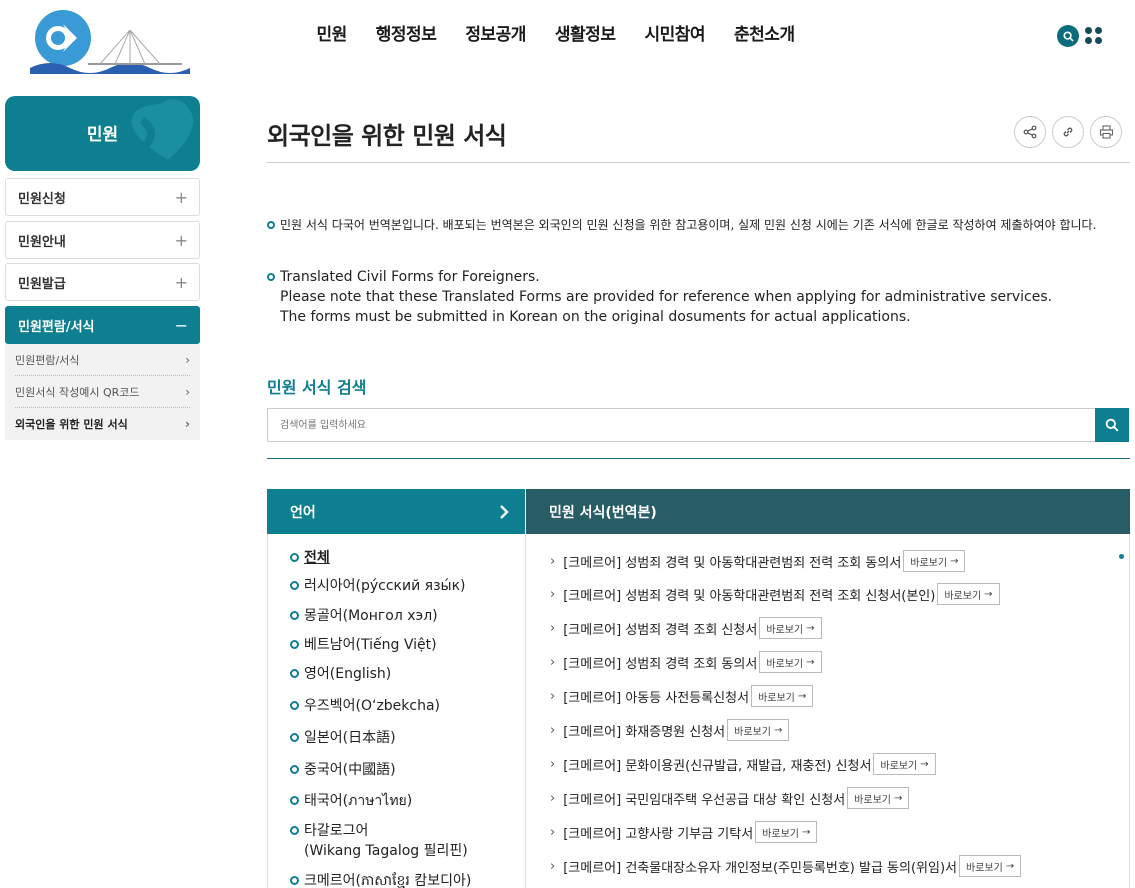 This screenshot has width=1135, height=888. I want to click on nav-minwon: 민원, so click(331, 32).